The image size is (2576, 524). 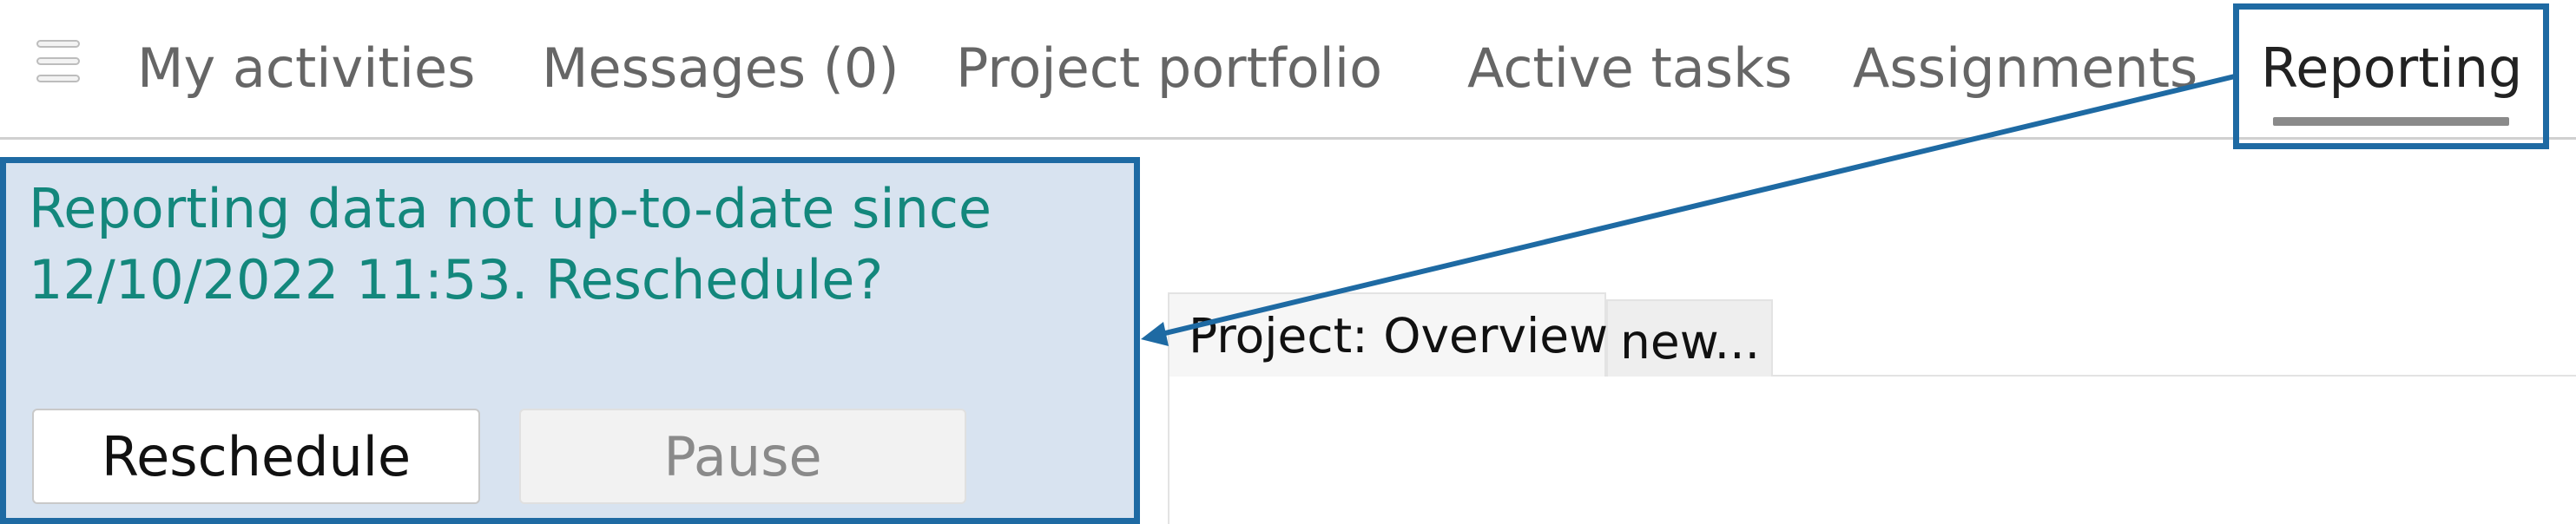 I want to click on tab-active-tasks: Active tasks, so click(x=1629, y=68).